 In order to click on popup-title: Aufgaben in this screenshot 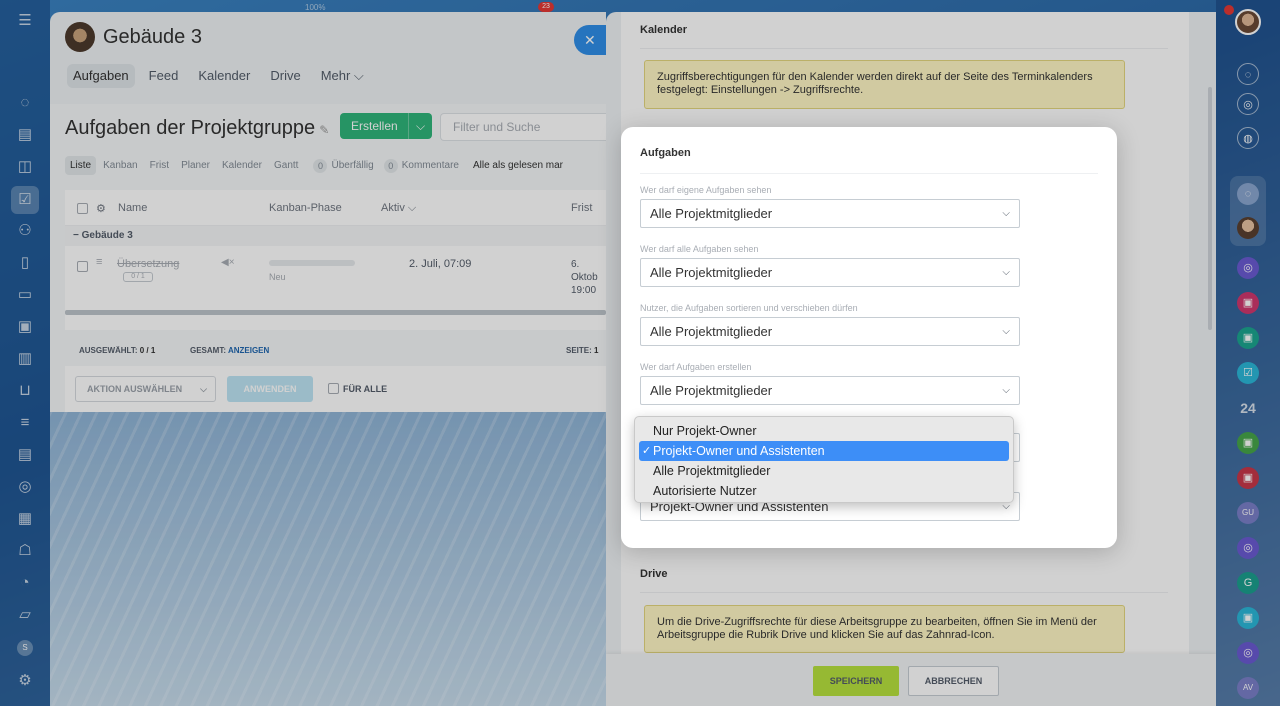, I will do `click(665, 153)`.